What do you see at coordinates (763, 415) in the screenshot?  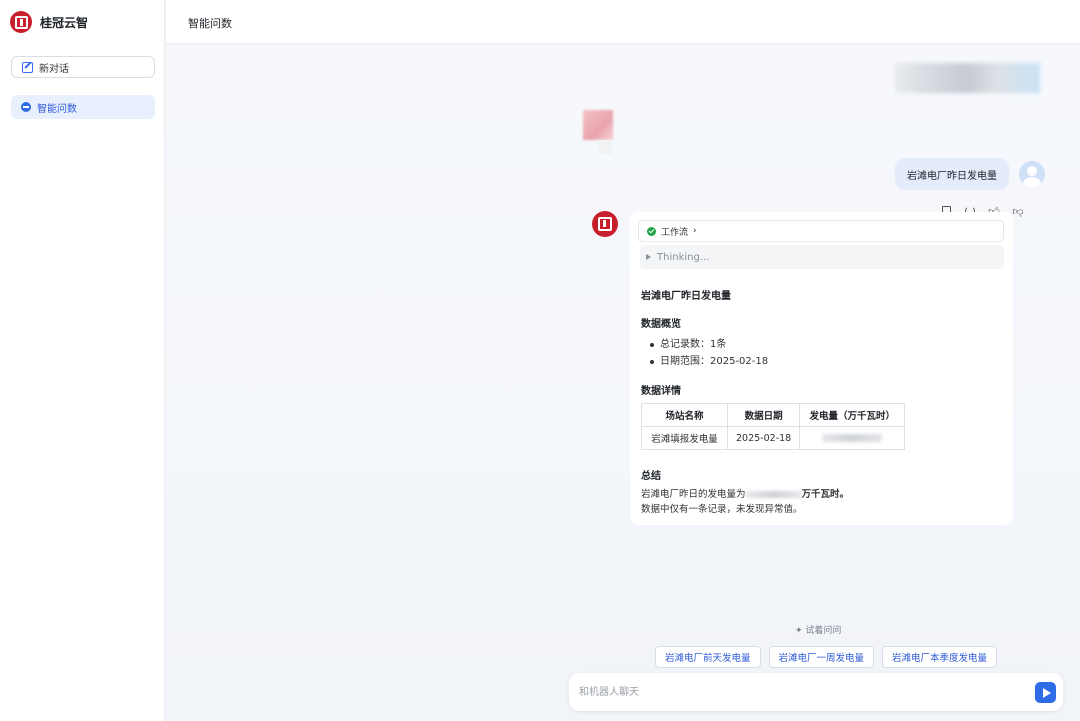 I see `table-header: 数据日期` at bounding box center [763, 415].